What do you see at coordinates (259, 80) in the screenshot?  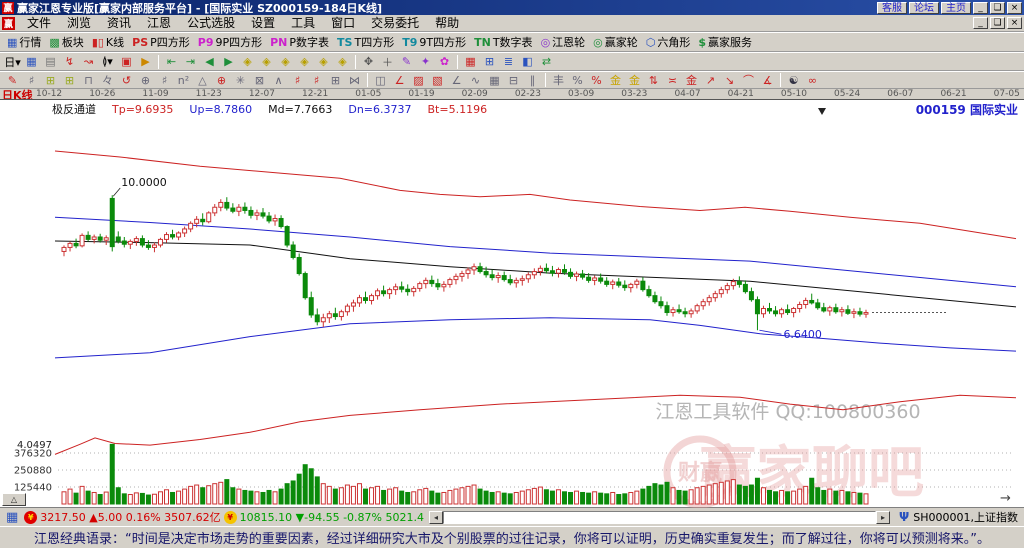 I see `box-x-icon: ⊠` at bounding box center [259, 80].